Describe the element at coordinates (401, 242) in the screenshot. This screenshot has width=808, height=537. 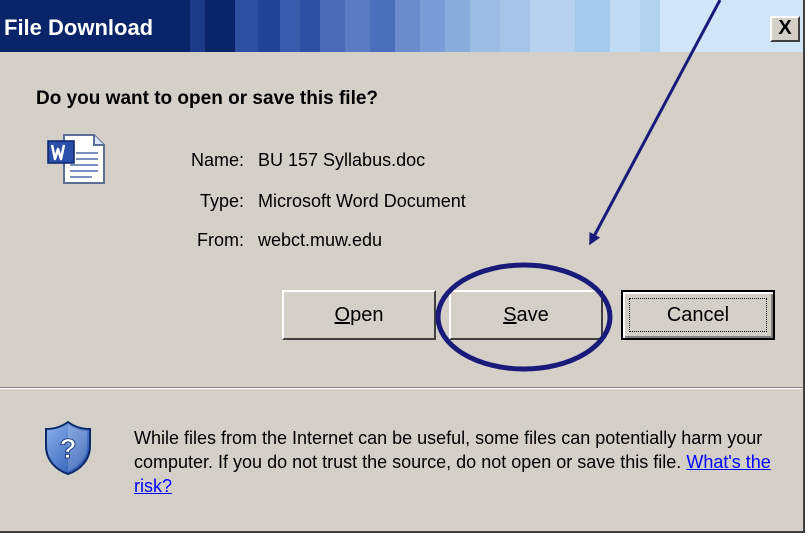
I see `info-from-row: From: webct.muw.edu` at that location.